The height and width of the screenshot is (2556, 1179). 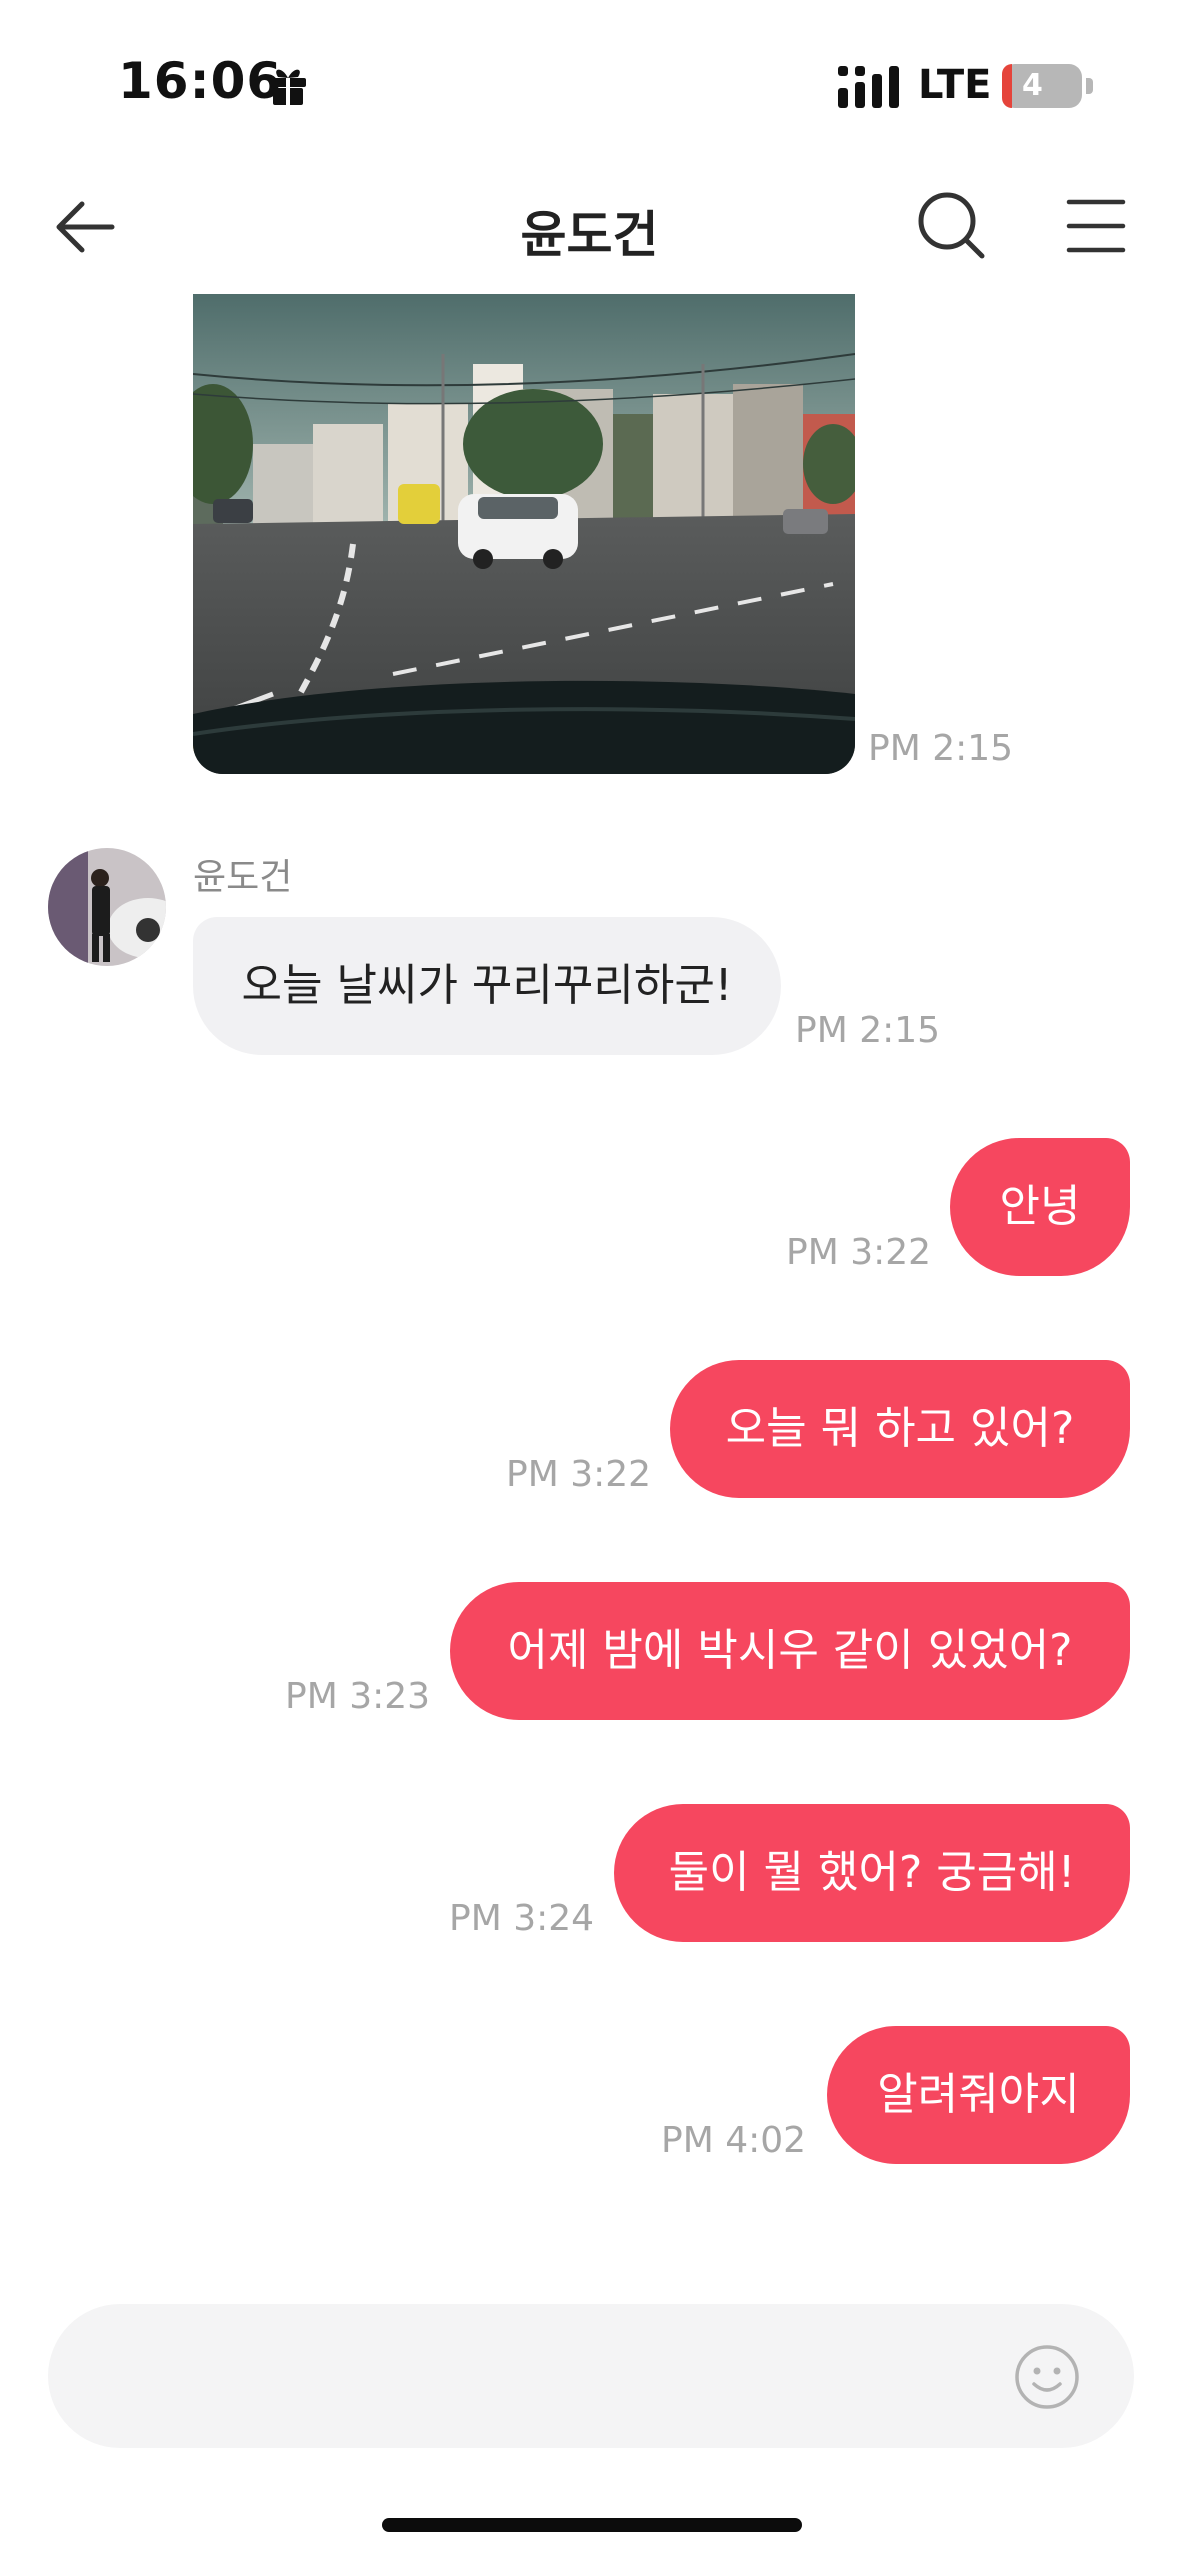 What do you see at coordinates (487, 986) in the screenshot?
I see `message-bubble-received: 오늘 날씨가 꾸리꾸리하군!` at bounding box center [487, 986].